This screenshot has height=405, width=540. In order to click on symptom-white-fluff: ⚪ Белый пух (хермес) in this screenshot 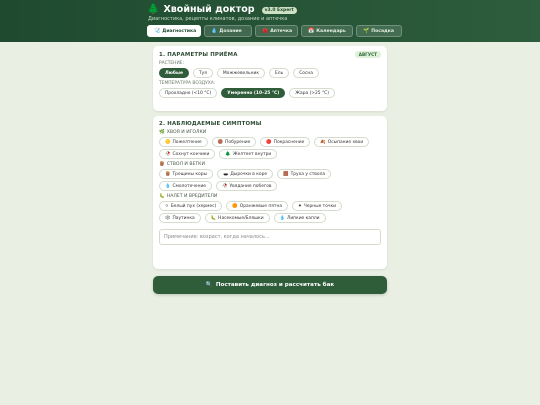, I will do `click(191, 206)`.